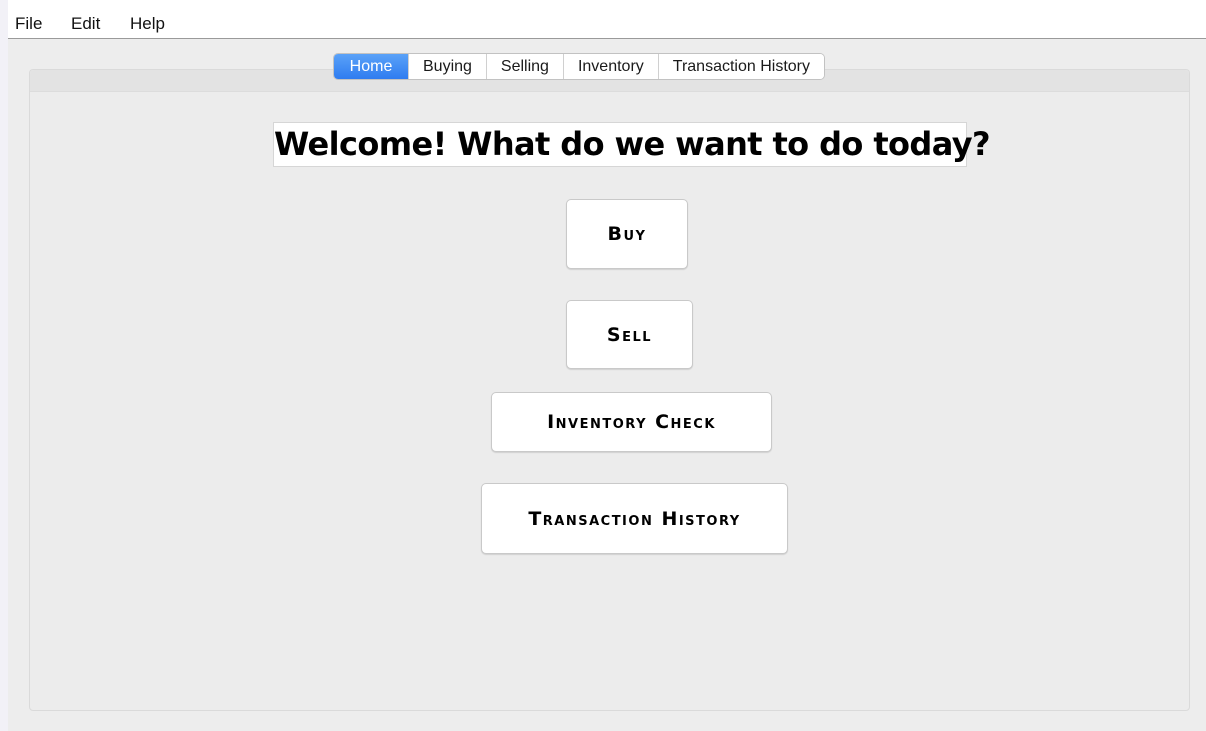 Image resolution: width=1206 pixels, height=731 pixels. What do you see at coordinates (147, 24) in the screenshot?
I see `menu-help: Help` at bounding box center [147, 24].